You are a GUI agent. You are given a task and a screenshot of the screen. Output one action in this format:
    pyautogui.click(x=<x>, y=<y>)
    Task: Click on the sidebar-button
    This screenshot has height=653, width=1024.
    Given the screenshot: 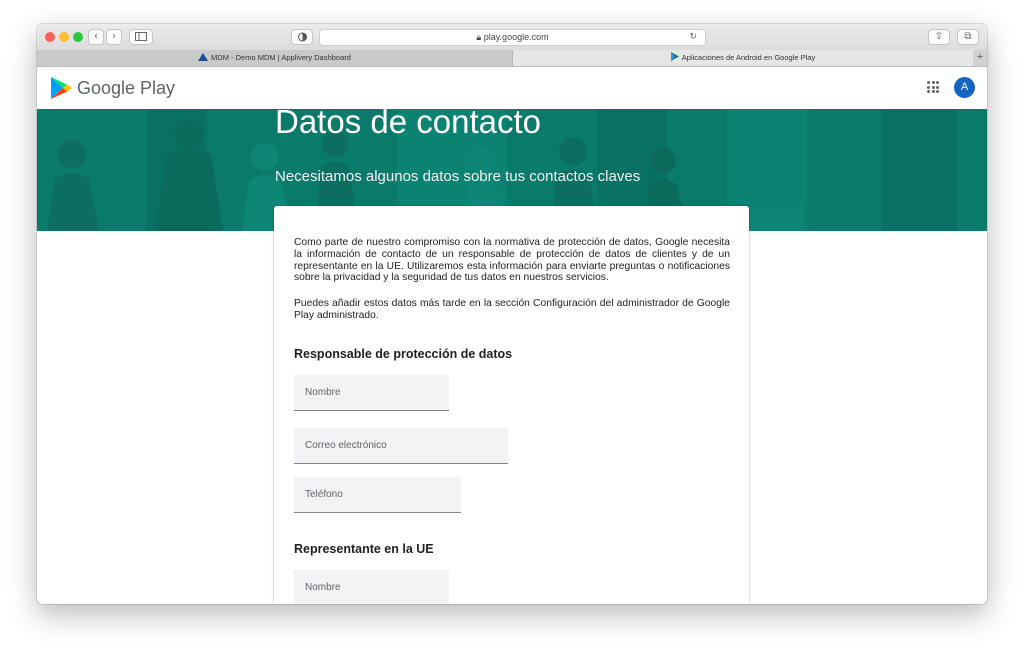 What is the action you would take?
    pyautogui.click(x=141, y=37)
    